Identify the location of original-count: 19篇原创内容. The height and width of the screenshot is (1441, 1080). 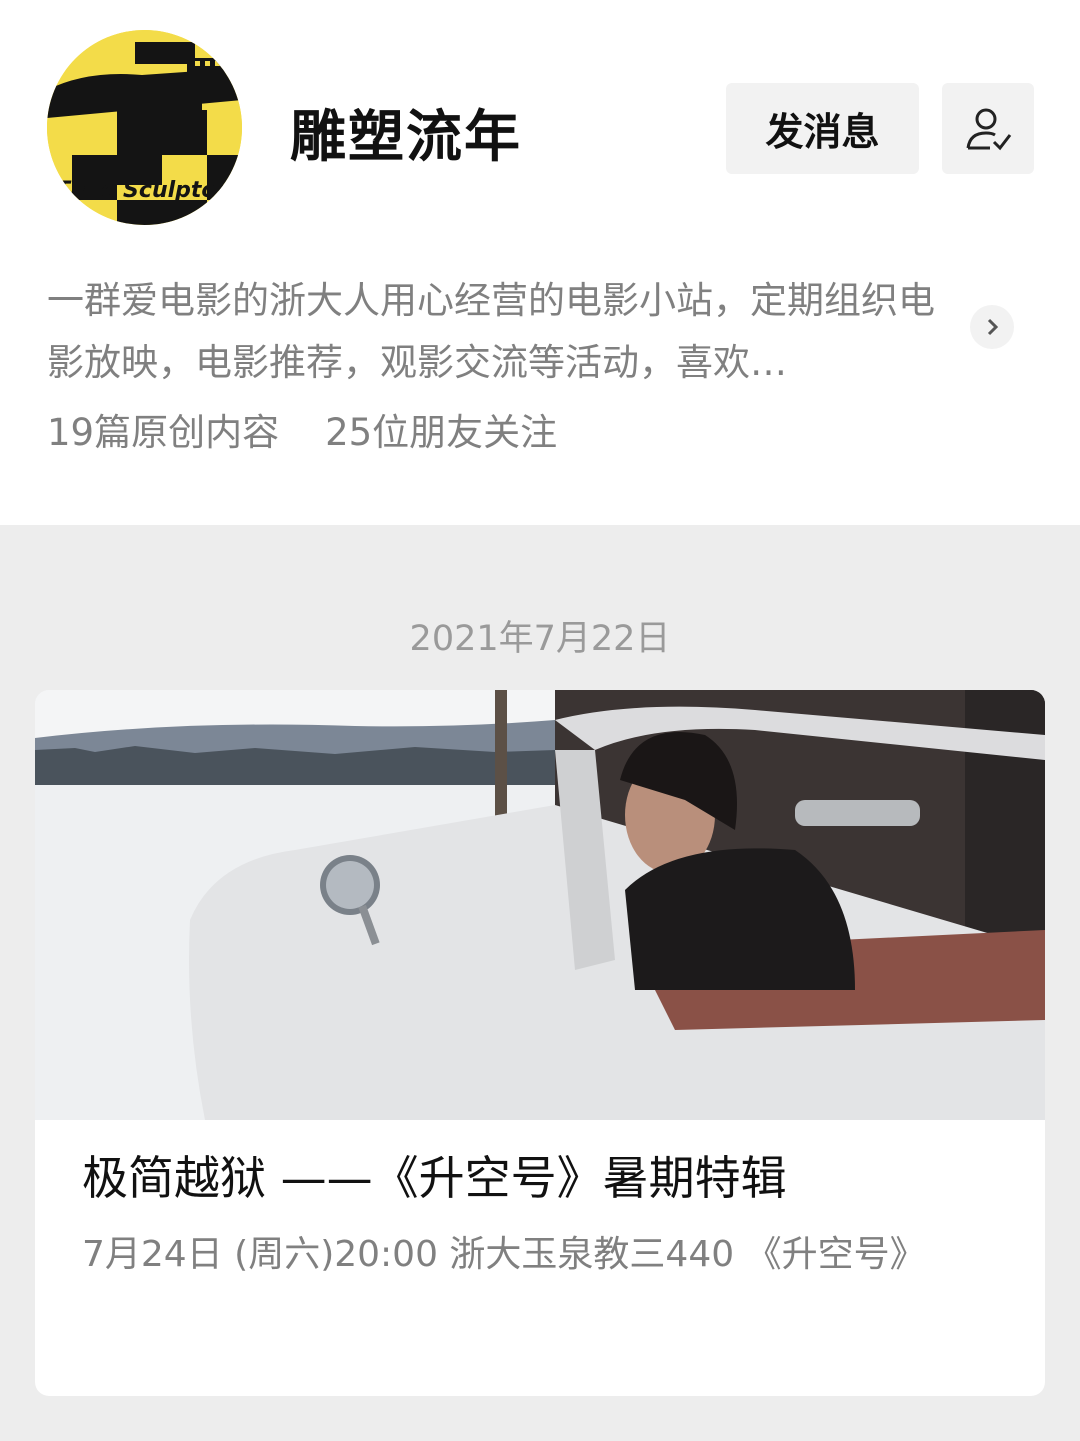
(163, 432).